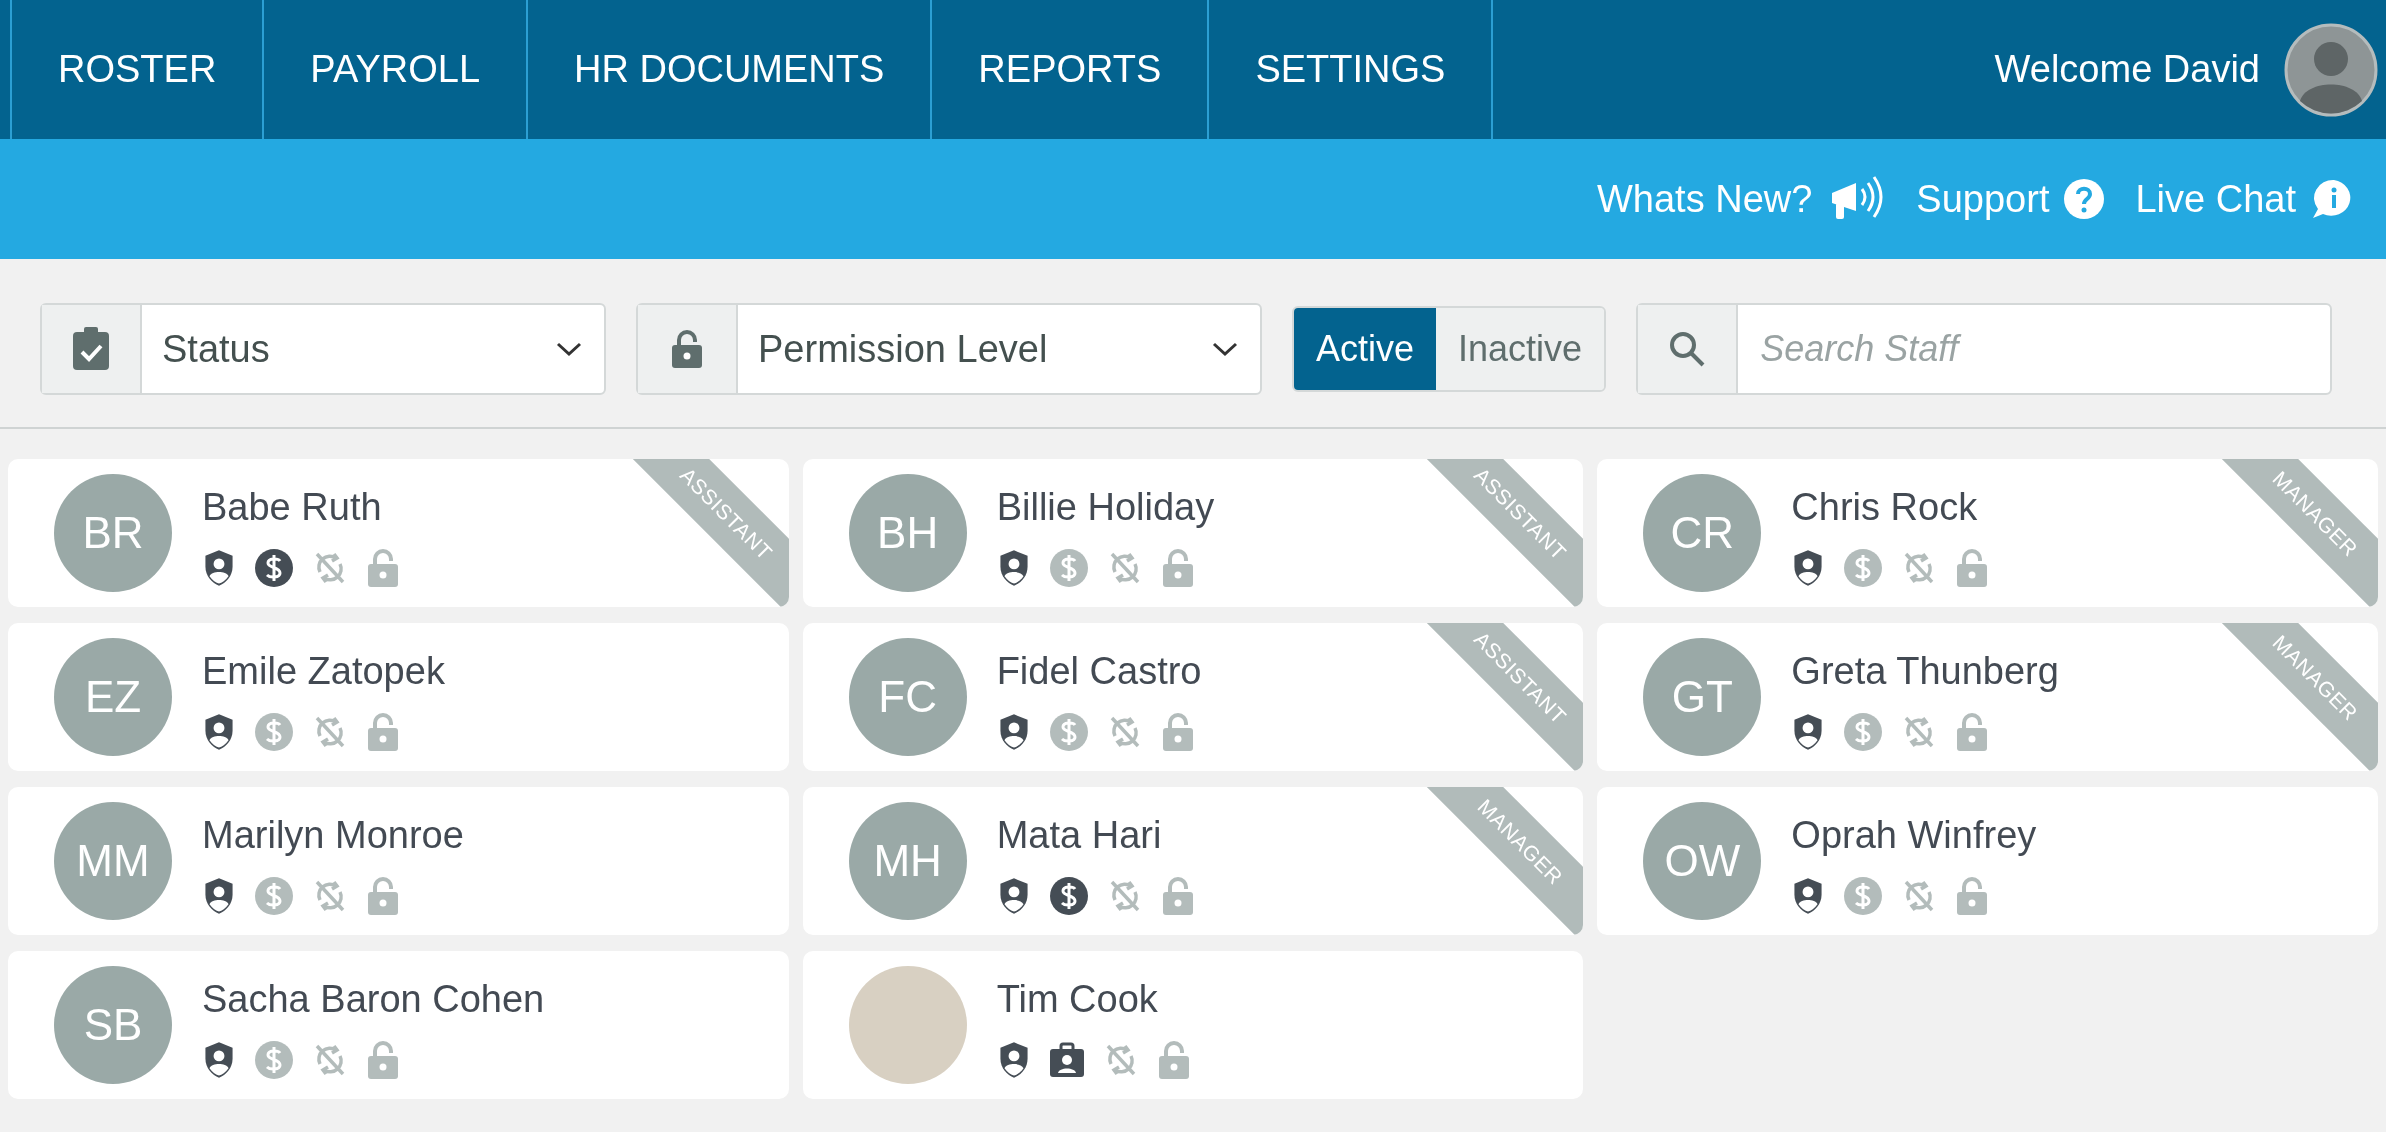 The height and width of the screenshot is (1132, 2386). Describe the element at coordinates (2127, 69) in the screenshot. I see `welcome-text: Welcome David` at that location.